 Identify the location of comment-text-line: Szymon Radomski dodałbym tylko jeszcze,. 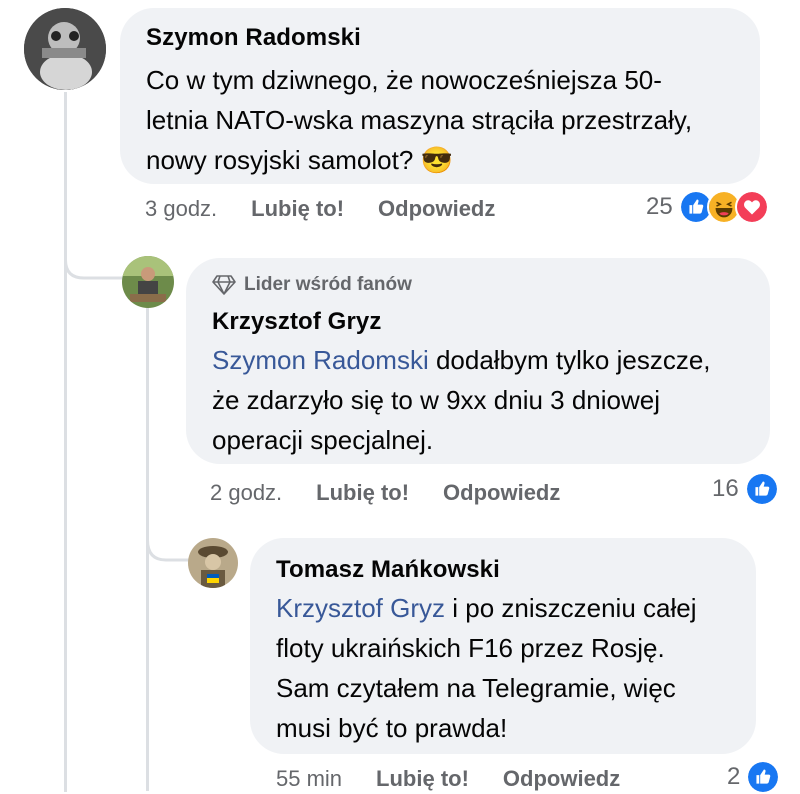
(461, 360).